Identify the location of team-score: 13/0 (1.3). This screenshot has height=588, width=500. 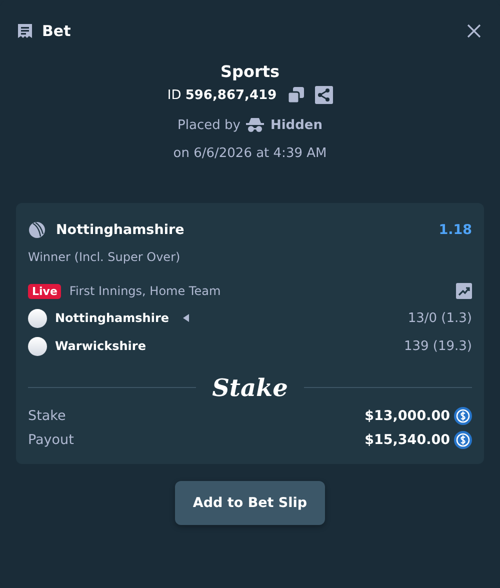
(440, 318).